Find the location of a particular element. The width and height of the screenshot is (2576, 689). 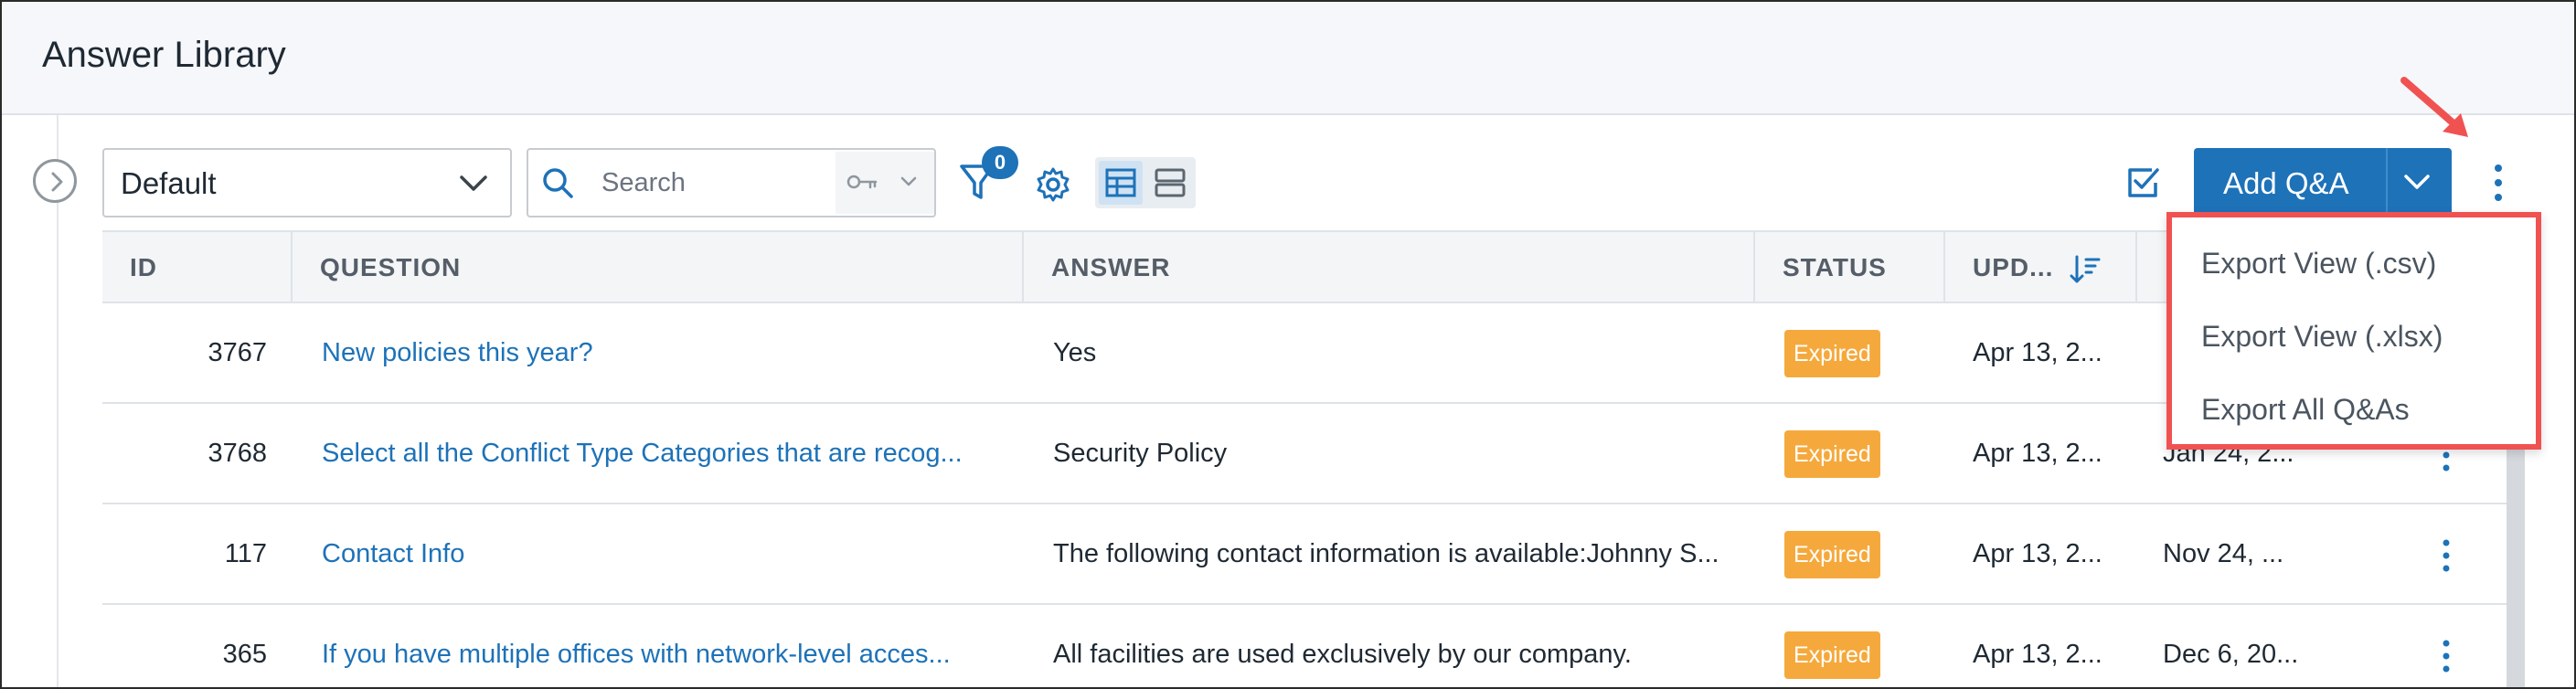

row-question-link: Contact Info is located at coordinates (706, 553).